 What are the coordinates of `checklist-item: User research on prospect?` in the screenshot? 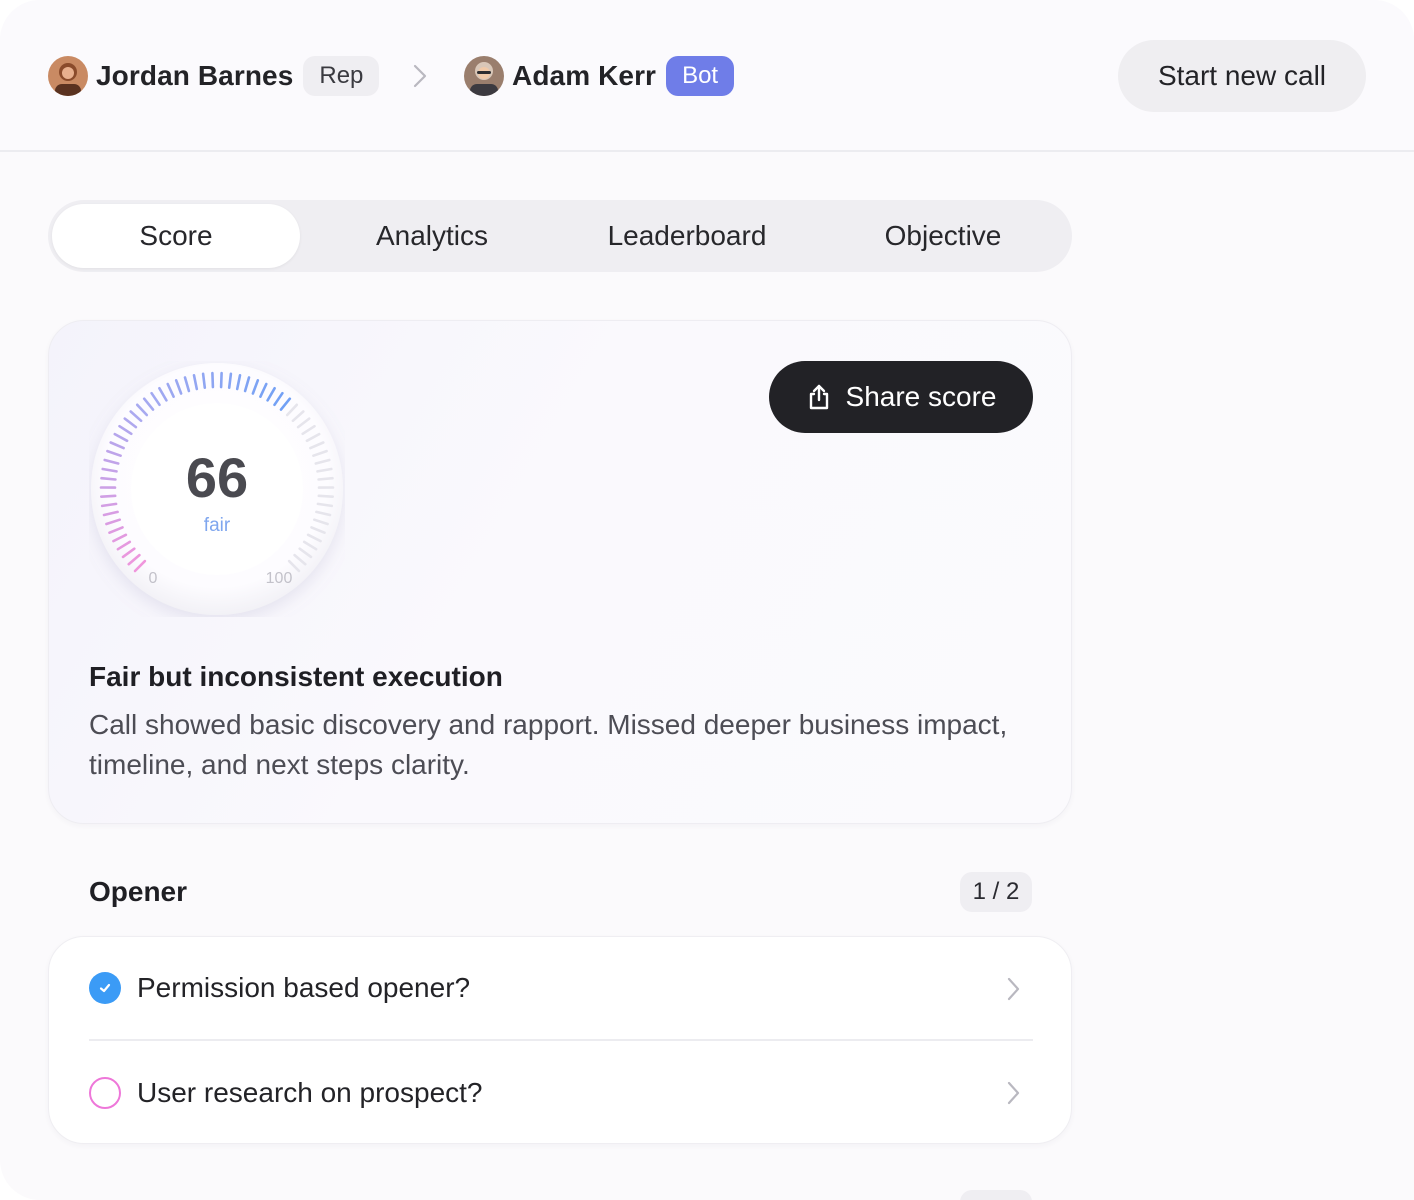 It's located at (561, 1093).